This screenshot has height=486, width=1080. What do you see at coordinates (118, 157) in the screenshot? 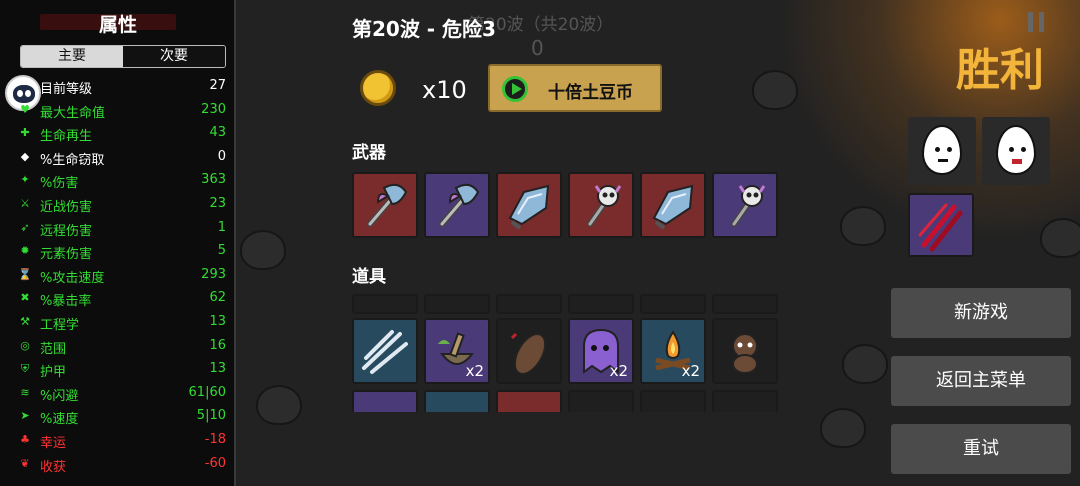
I see `stat-row: ◆ %生命窃取 0` at bounding box center [118, 157].